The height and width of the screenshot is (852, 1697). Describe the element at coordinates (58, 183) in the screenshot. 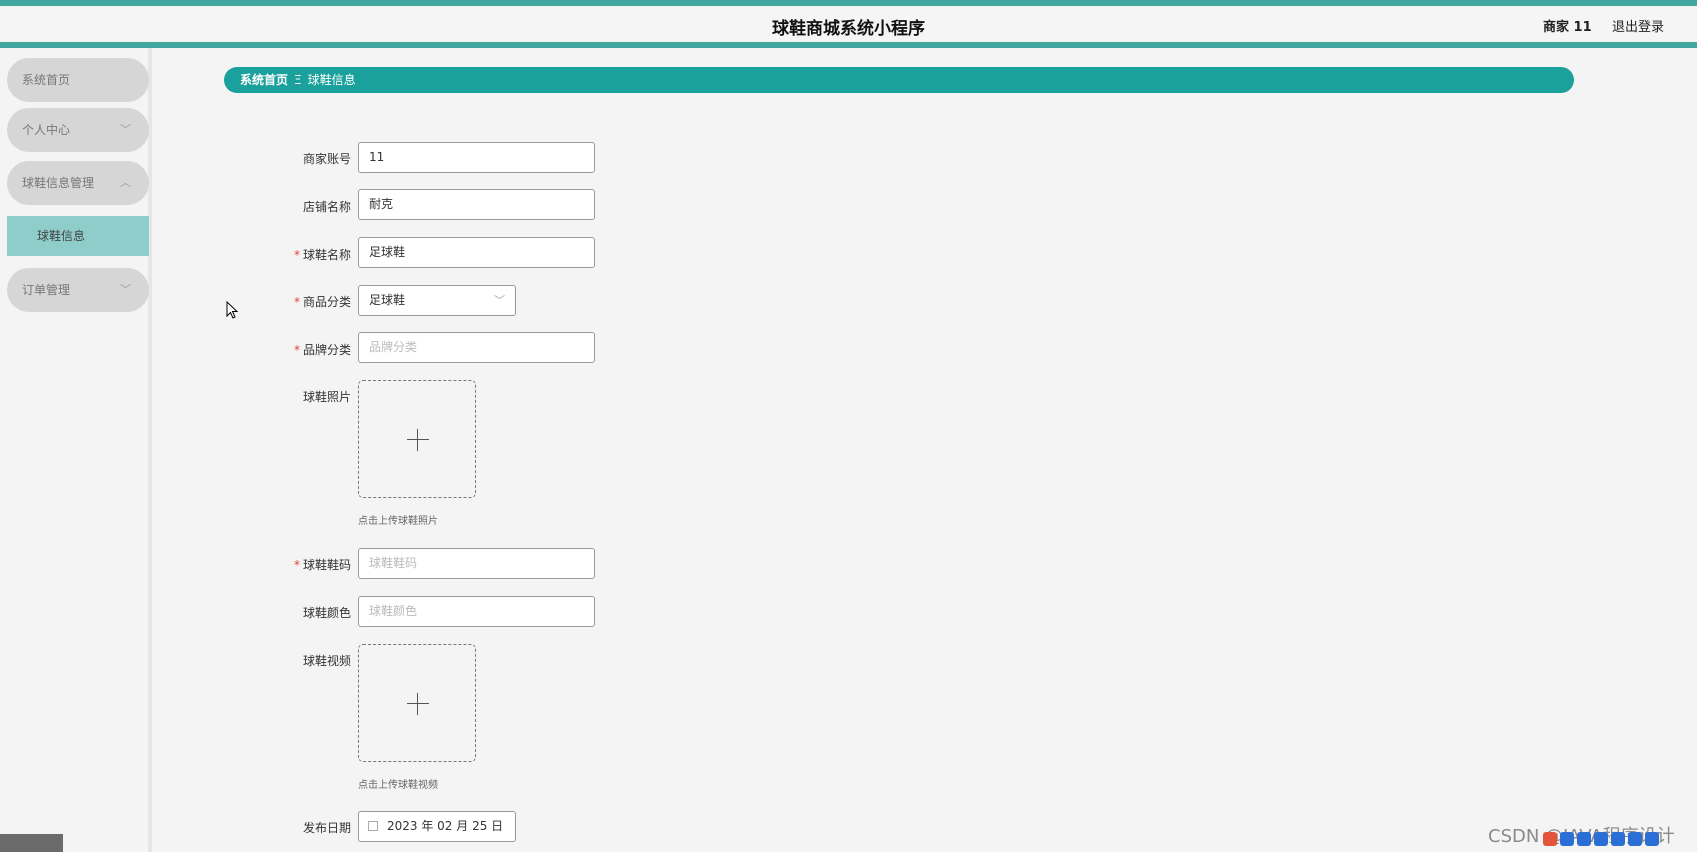

I see `sidebar-item-label: 球鞋信息管理` at that location.